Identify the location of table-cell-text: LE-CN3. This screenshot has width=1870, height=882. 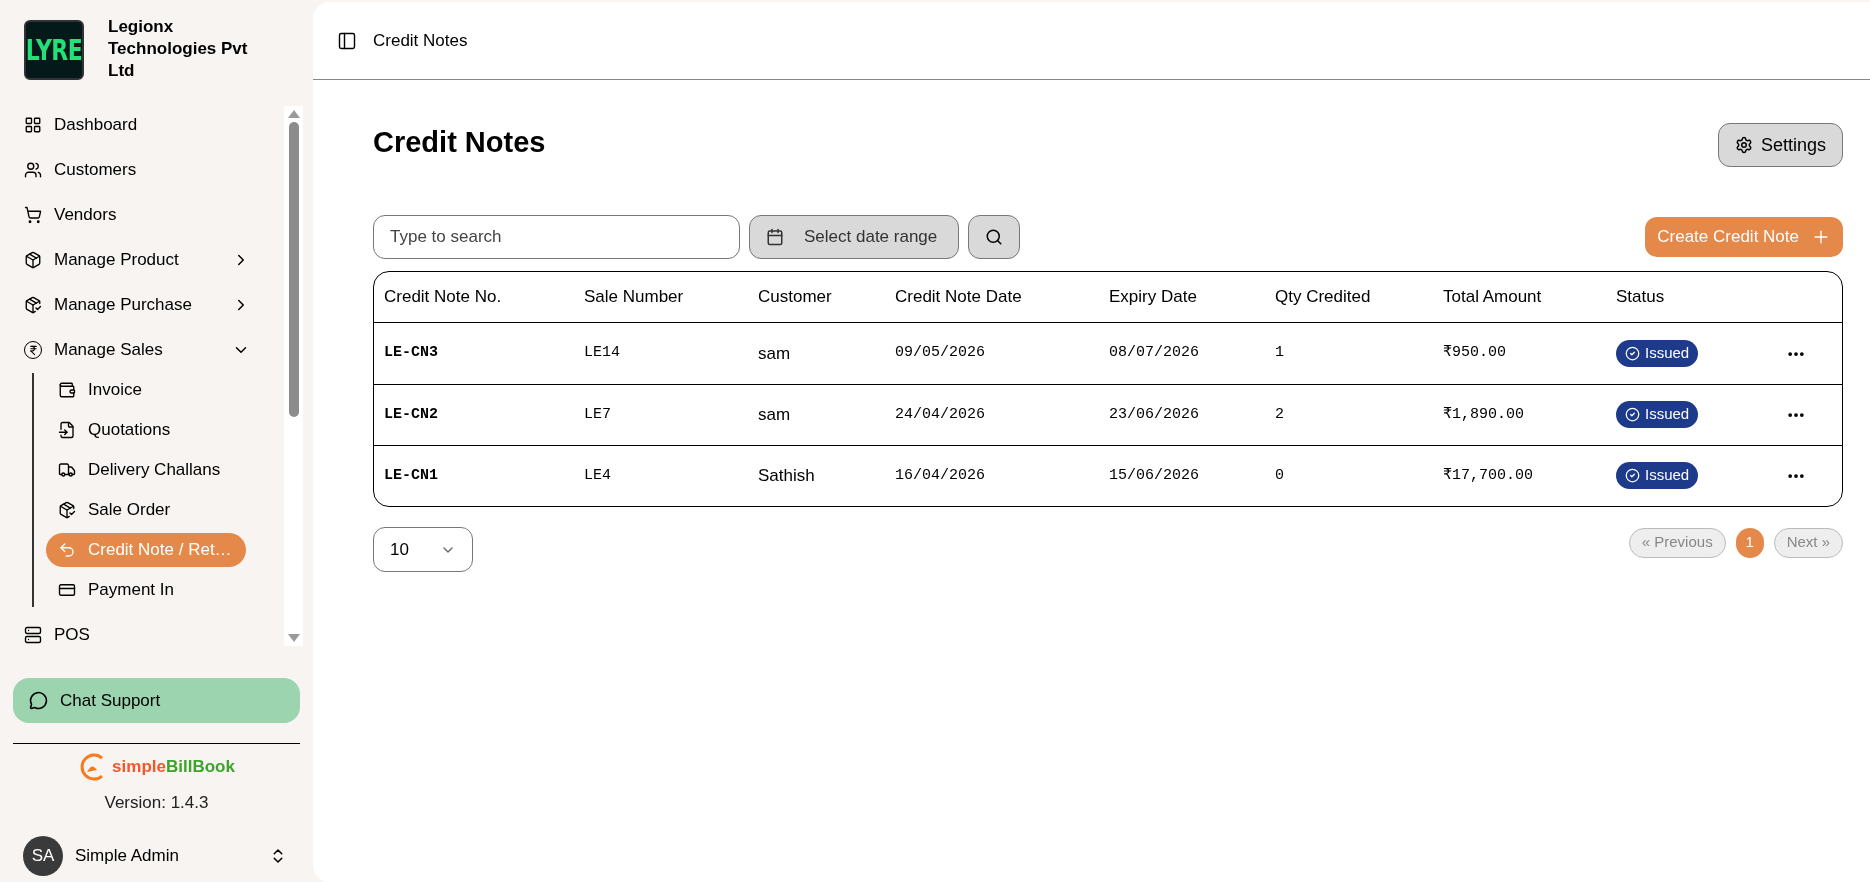
(411, 353).